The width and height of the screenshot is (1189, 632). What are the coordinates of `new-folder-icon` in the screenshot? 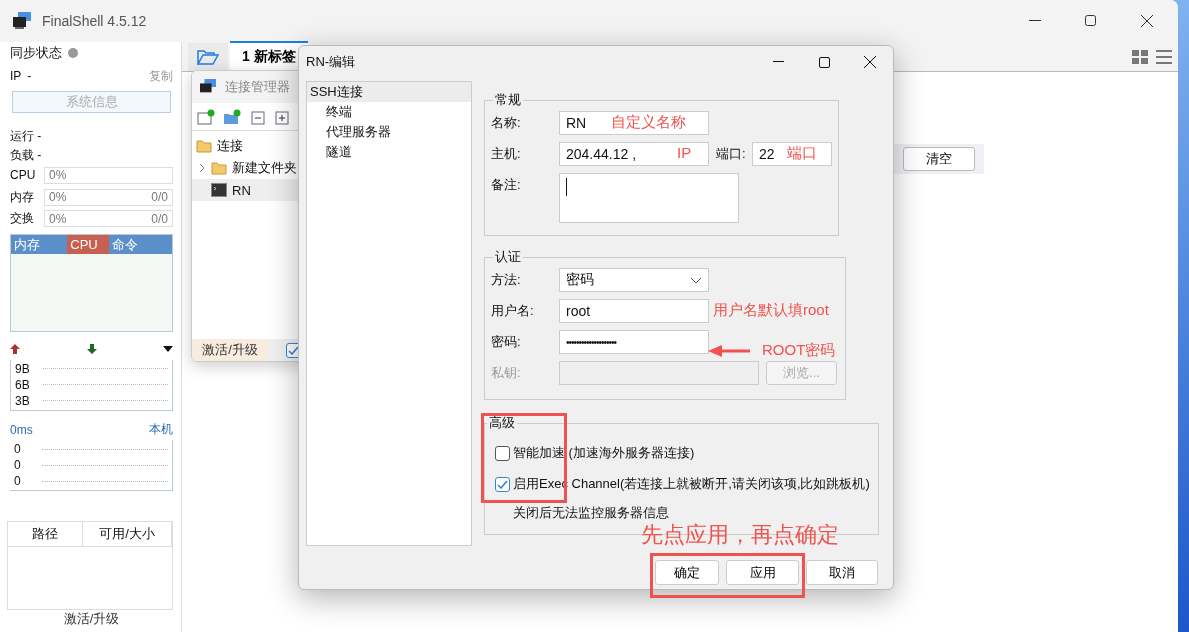 It's located at (232, 116).